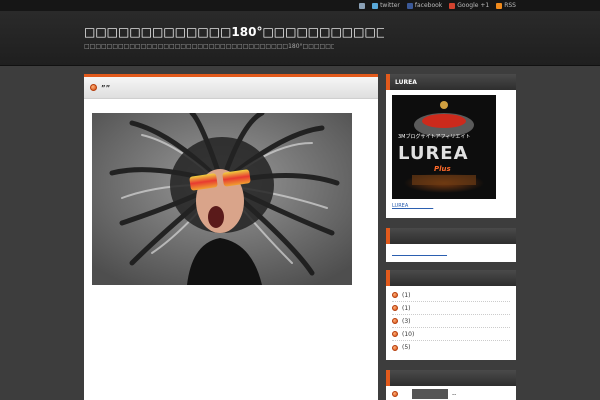  I want to click on widget-categories-title, so click(451, 278).